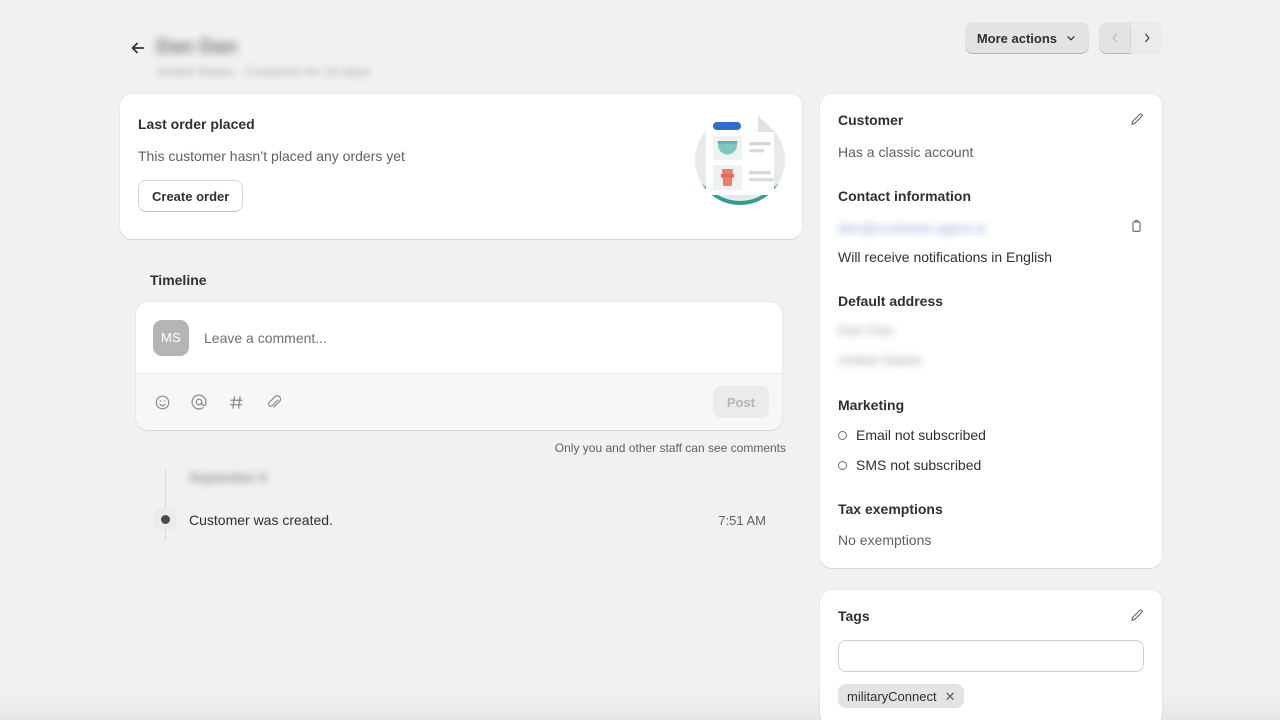 The image size is (1280, 720). Describe the element at coordinates (880, 360) in the screenshot. I see `address-line-2: United States` at that location.